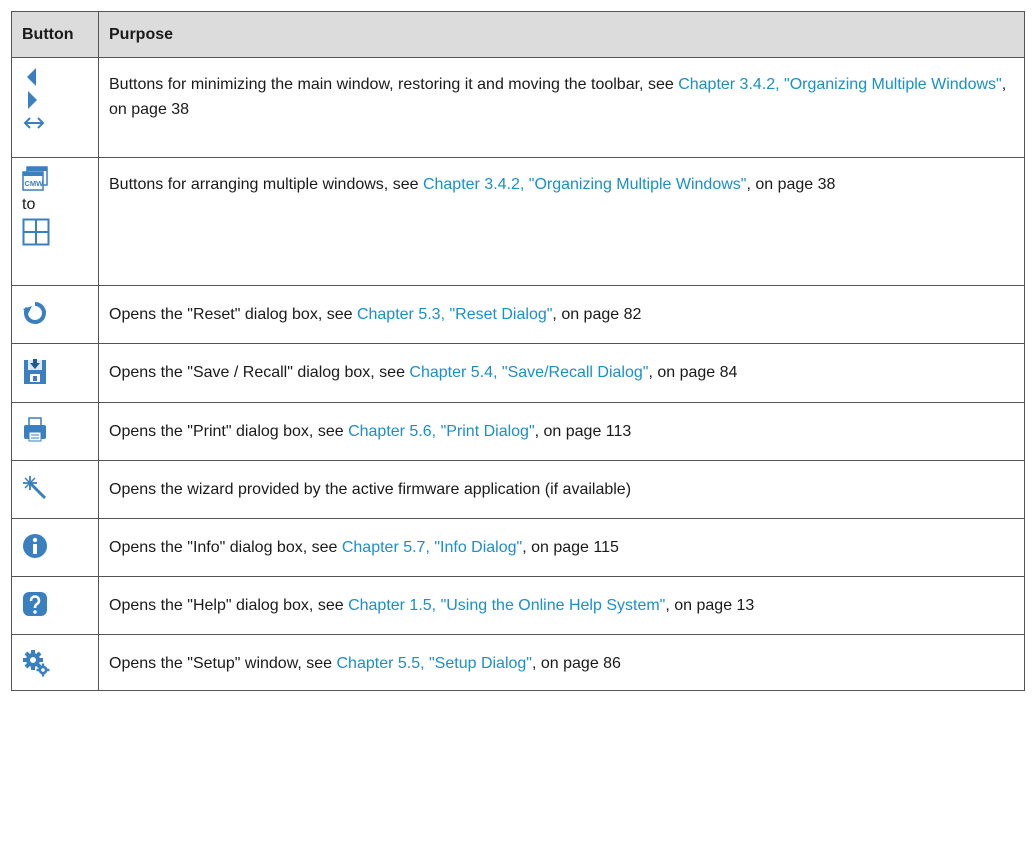 This screenshot has width=1036, height=856. Describe the element at coordinates (34, 313) in the screenshot. I see `reset-icon` at that location.